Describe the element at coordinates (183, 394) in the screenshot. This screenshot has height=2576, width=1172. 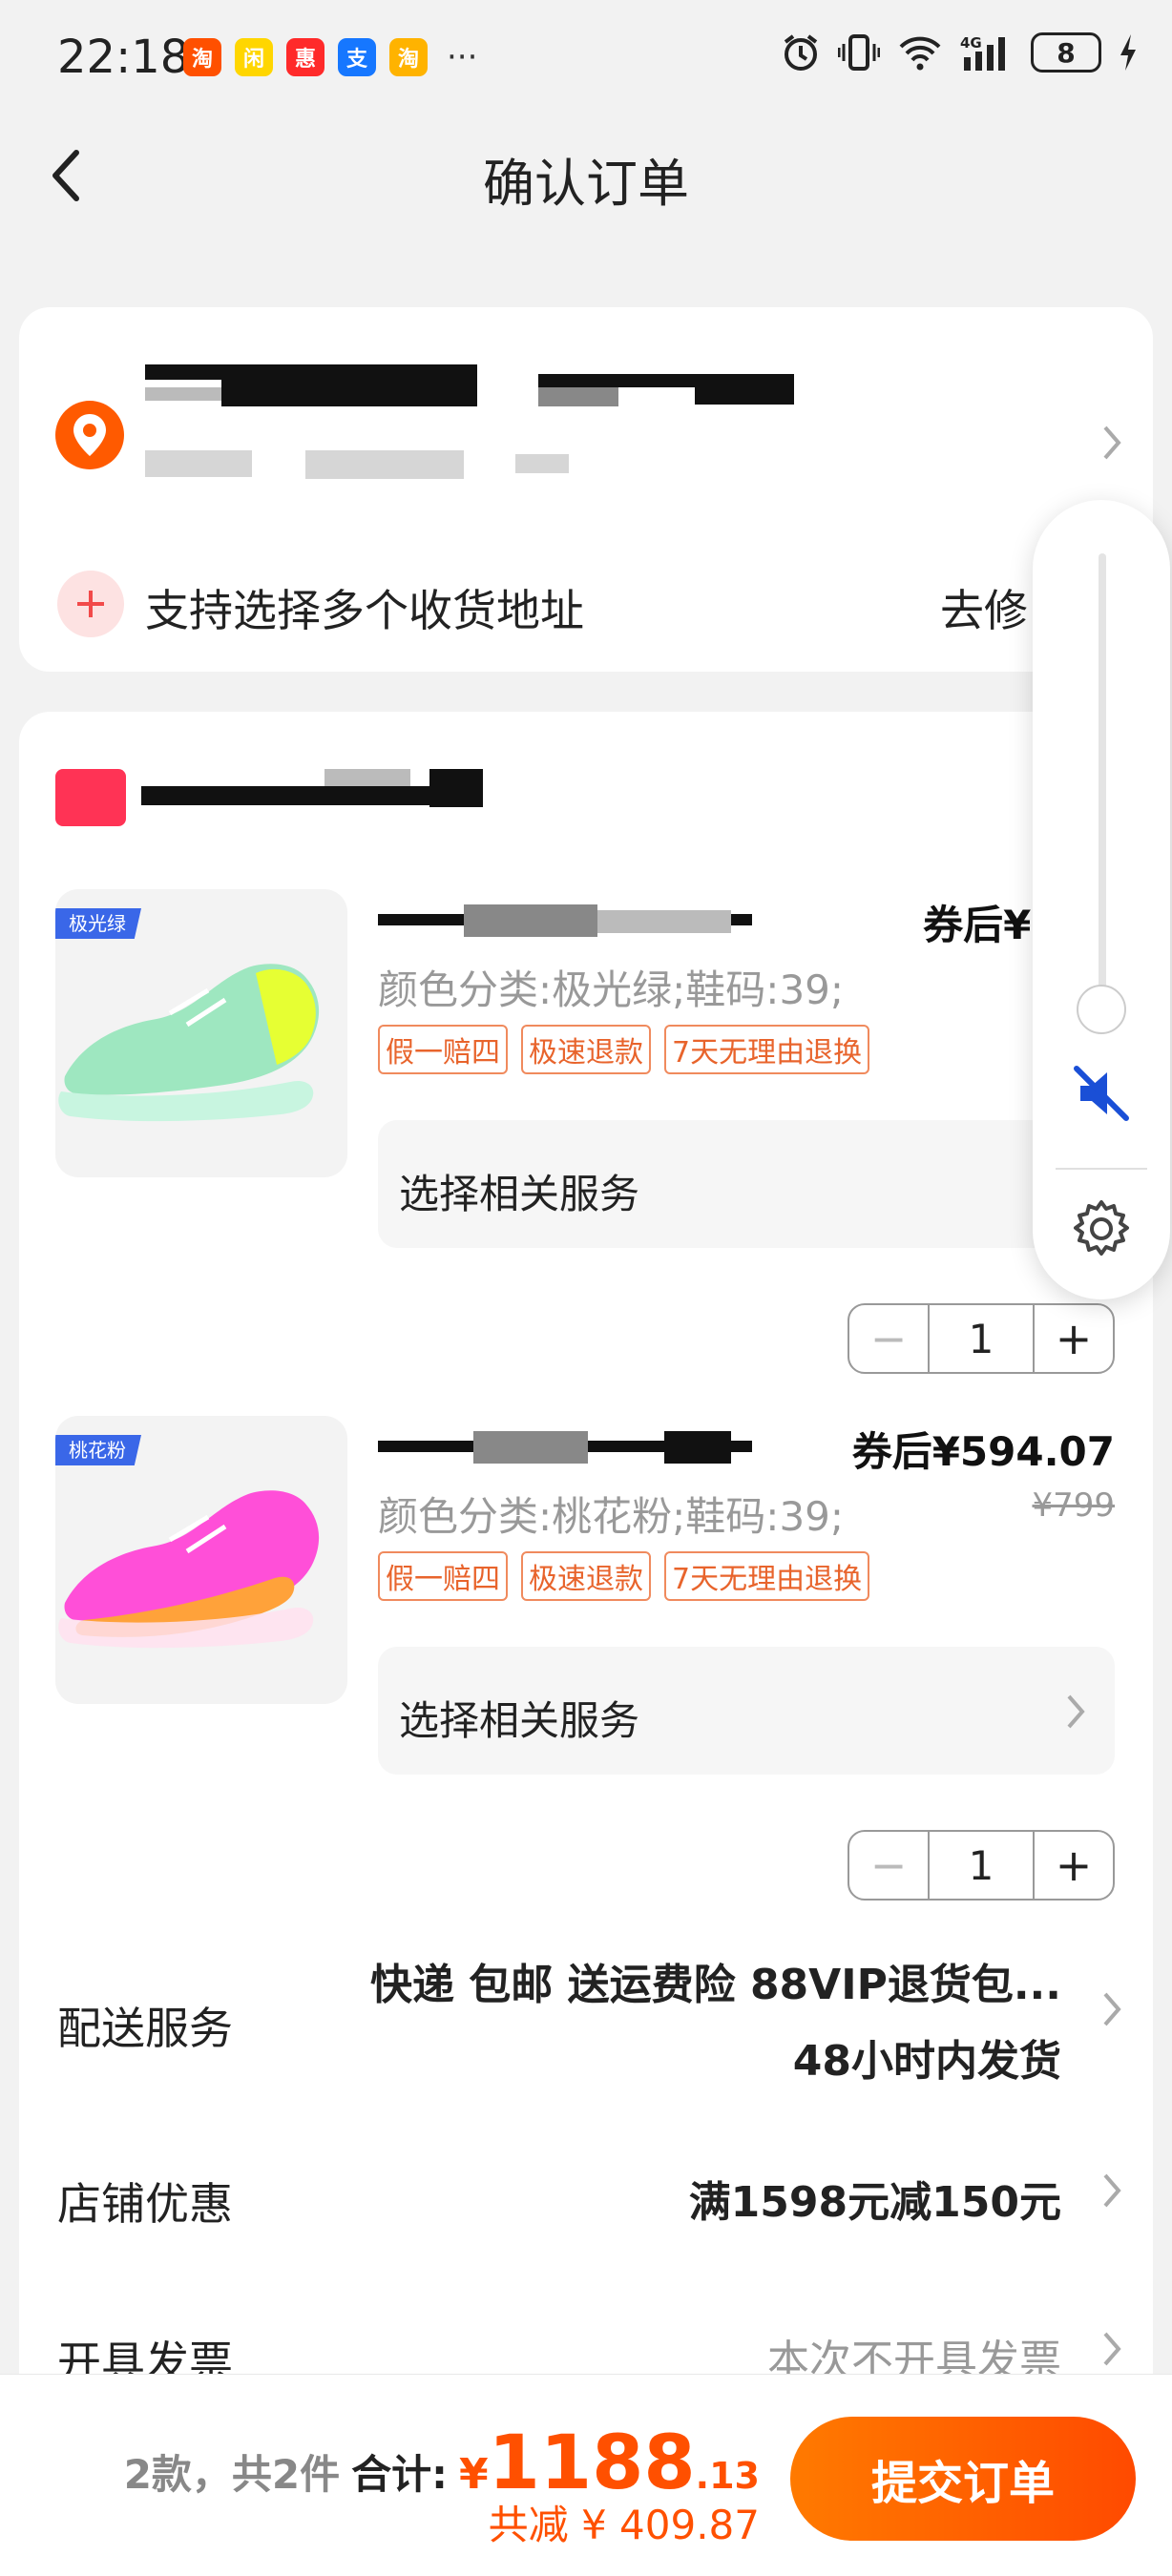
I see `redacted-recipient-name-shade` at that location.